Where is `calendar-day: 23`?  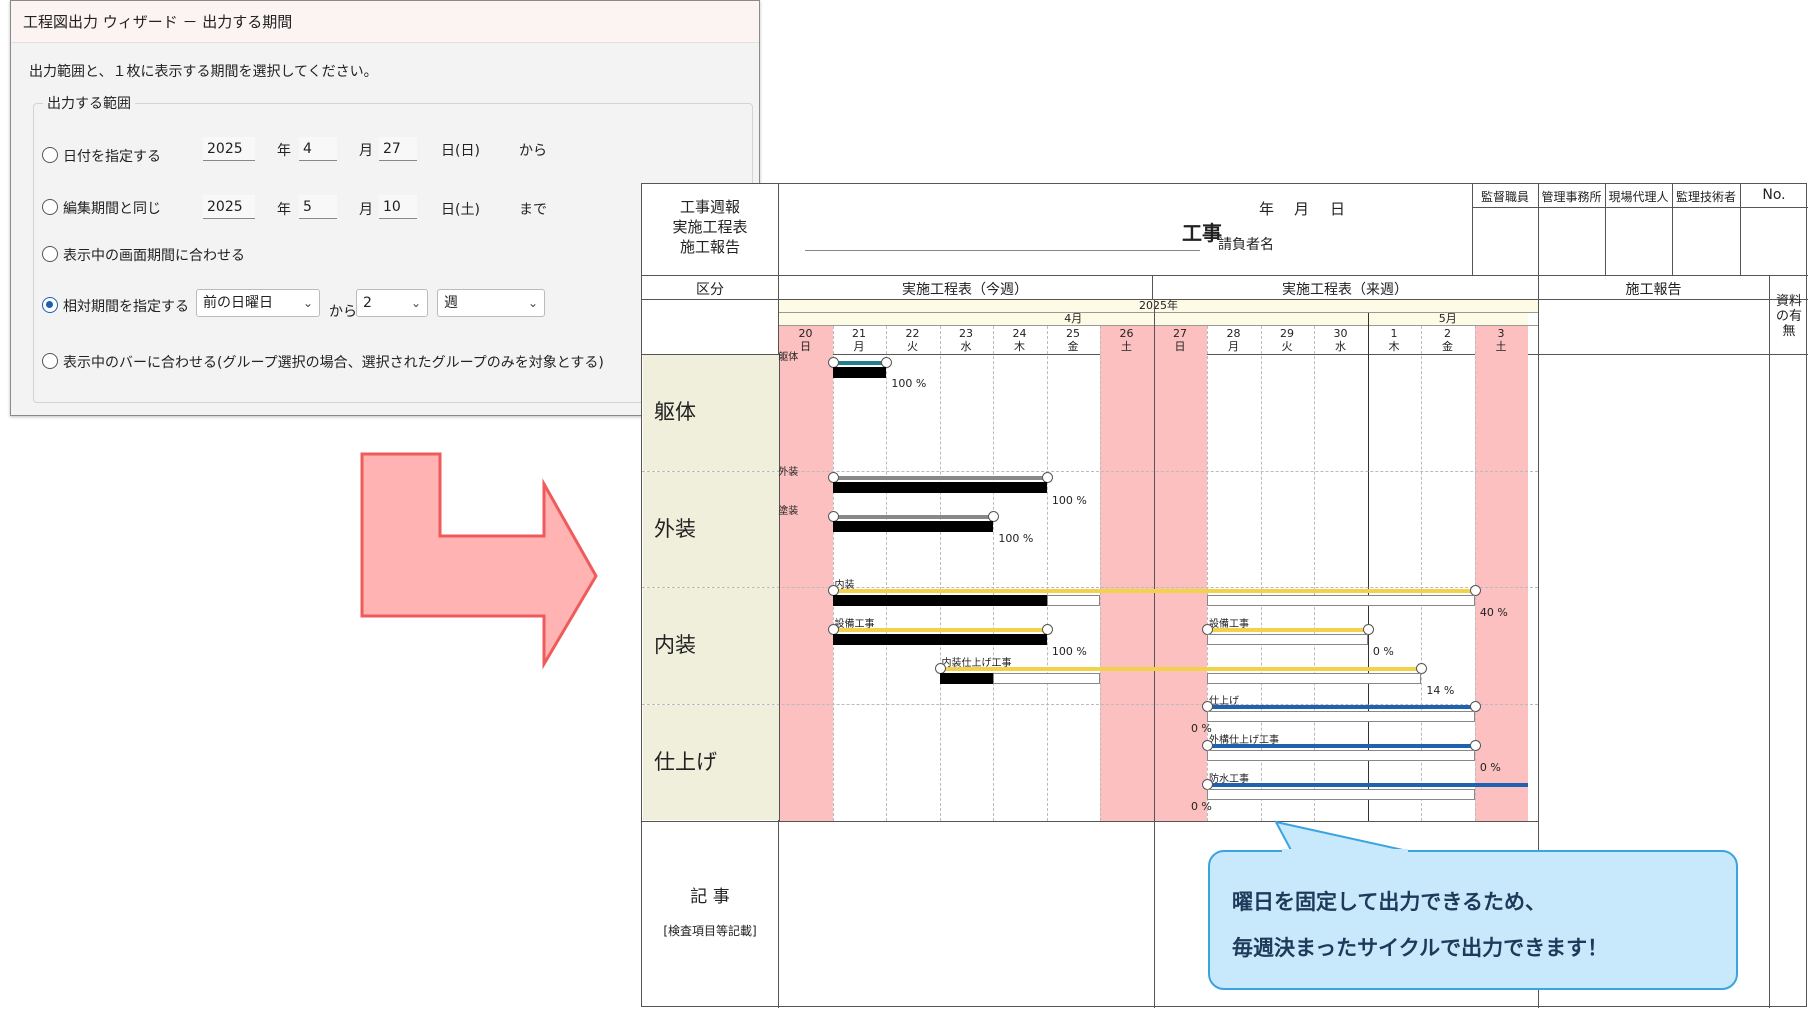 calendar-day: 23 is located at coordinates (966, 333).